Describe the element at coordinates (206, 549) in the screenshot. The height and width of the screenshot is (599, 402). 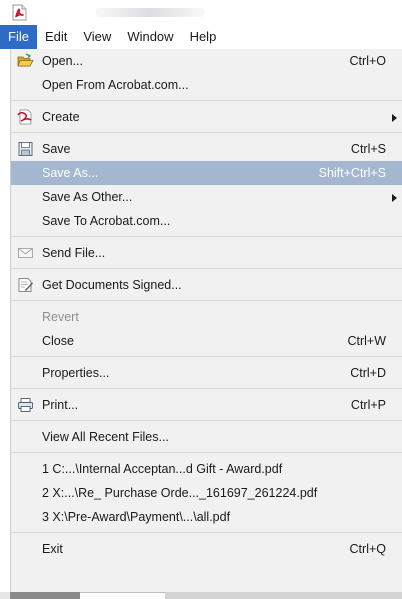
I see `menu-item-exit: Exit Ctrl+Q` at that location.